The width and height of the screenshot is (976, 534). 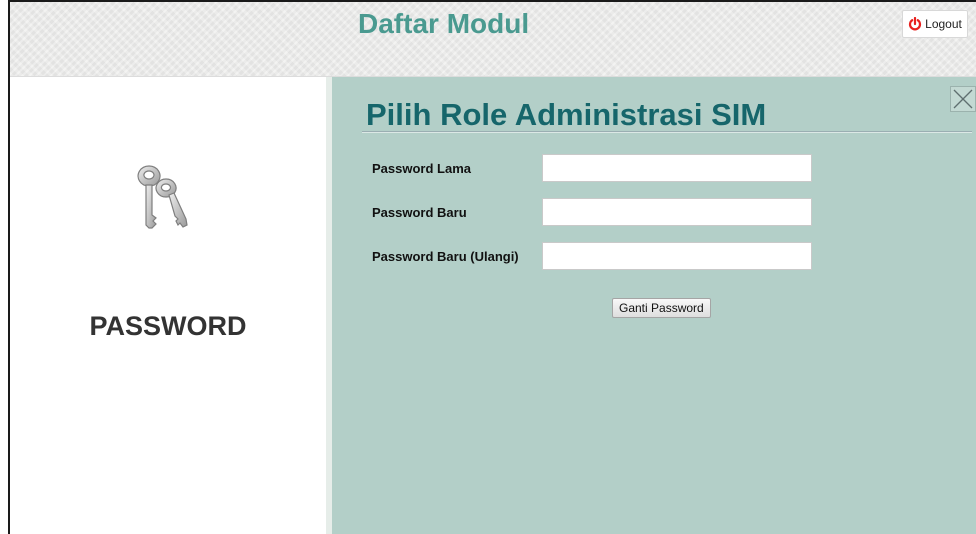 I want to click on form-row-confirm-password: Password Baru (Ulangi), so click(x=592, y=256).